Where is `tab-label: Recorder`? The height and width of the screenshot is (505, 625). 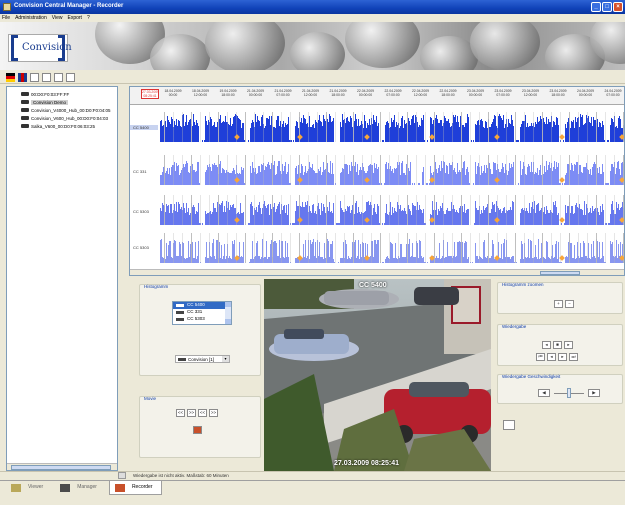 tab-label: Recorder is located at coordinates (142, 487).